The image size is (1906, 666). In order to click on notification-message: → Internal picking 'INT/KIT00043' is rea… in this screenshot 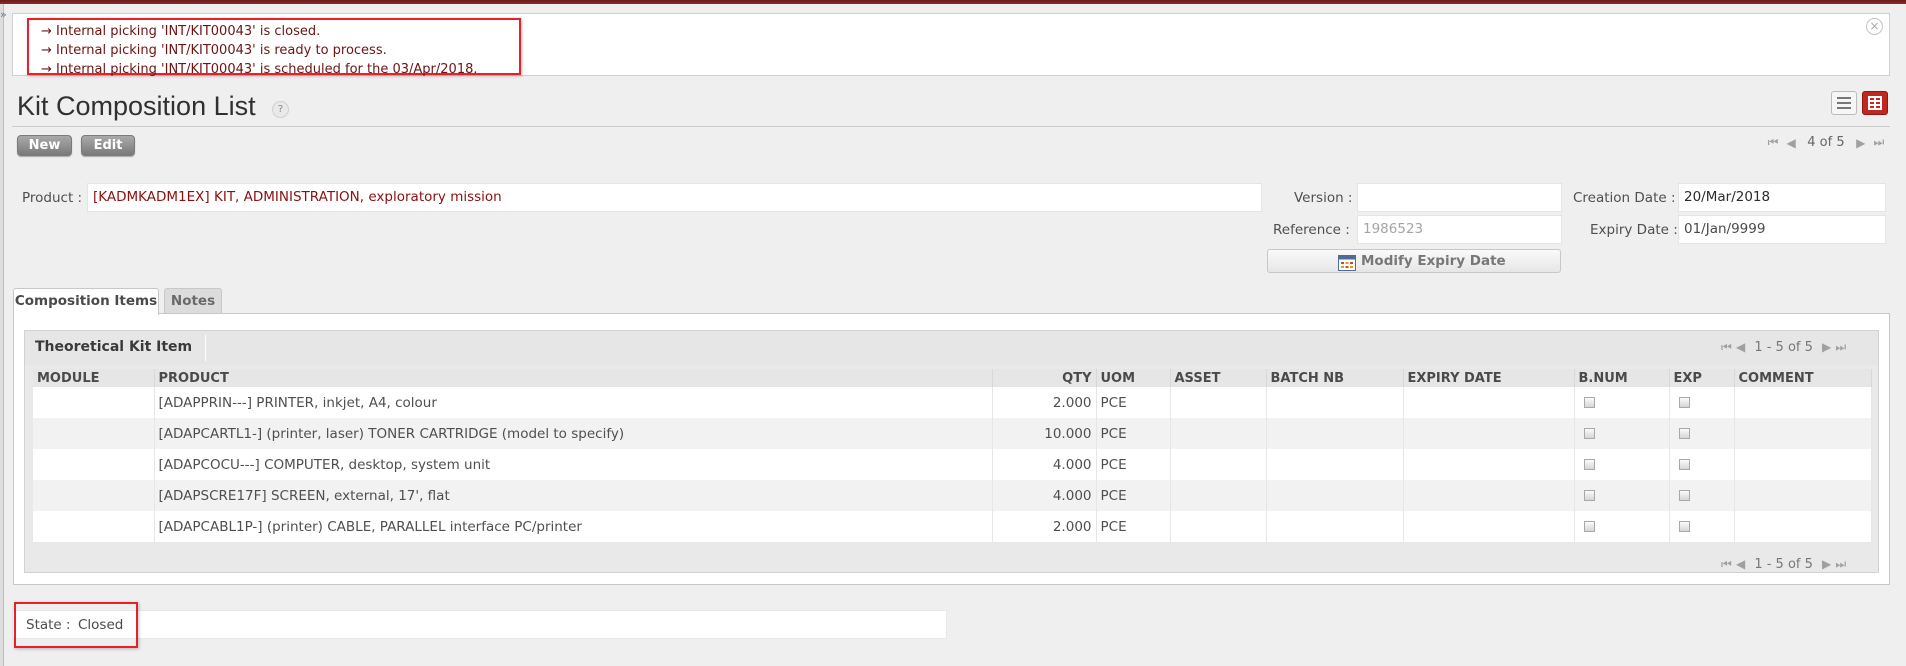, I will do `click(214, 50)`.